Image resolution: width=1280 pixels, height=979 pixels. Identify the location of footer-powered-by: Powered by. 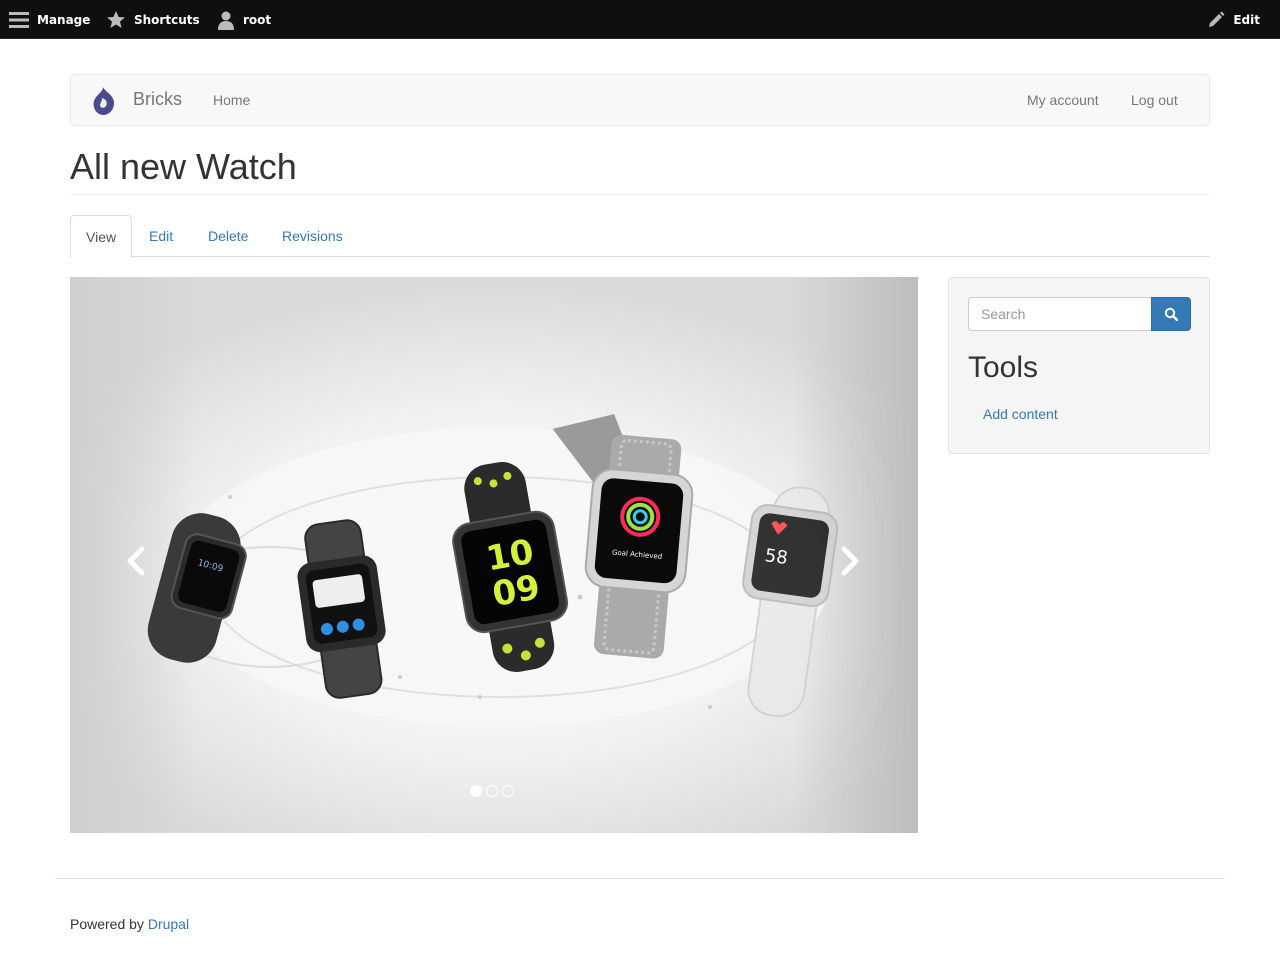
(109, 924).